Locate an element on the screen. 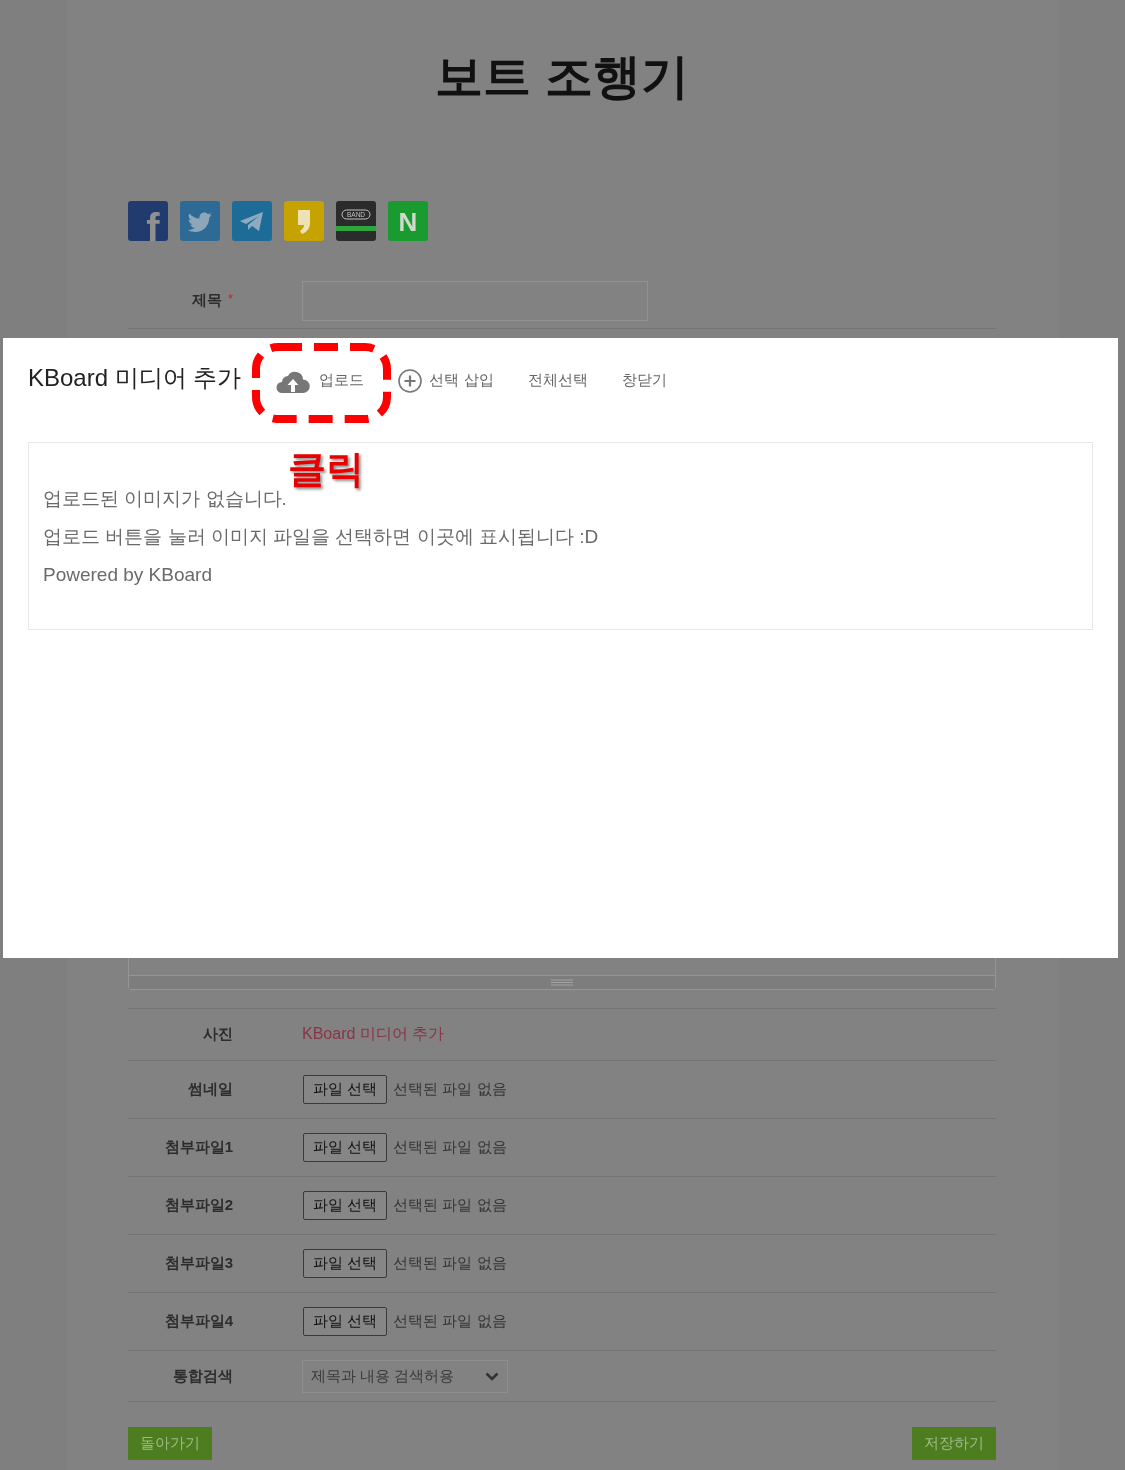 This screenshot has height=1470, width=1125. search-option-select: 제목과 내용 검색허용 is located at coordinates (405, 1376).